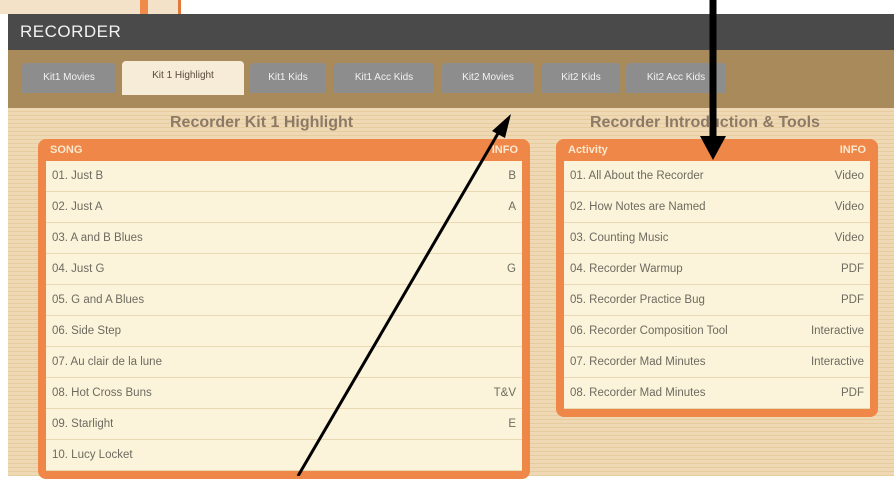  I want to click on down-arrow, so click(713, 80).